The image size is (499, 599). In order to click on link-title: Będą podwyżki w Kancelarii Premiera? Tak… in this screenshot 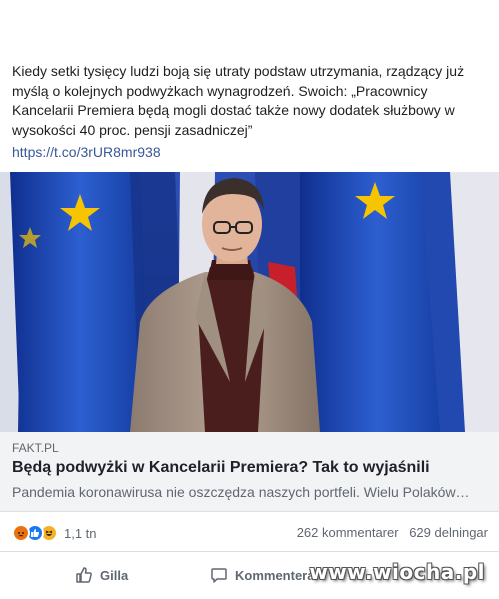, I will do `click(249, 468)`.